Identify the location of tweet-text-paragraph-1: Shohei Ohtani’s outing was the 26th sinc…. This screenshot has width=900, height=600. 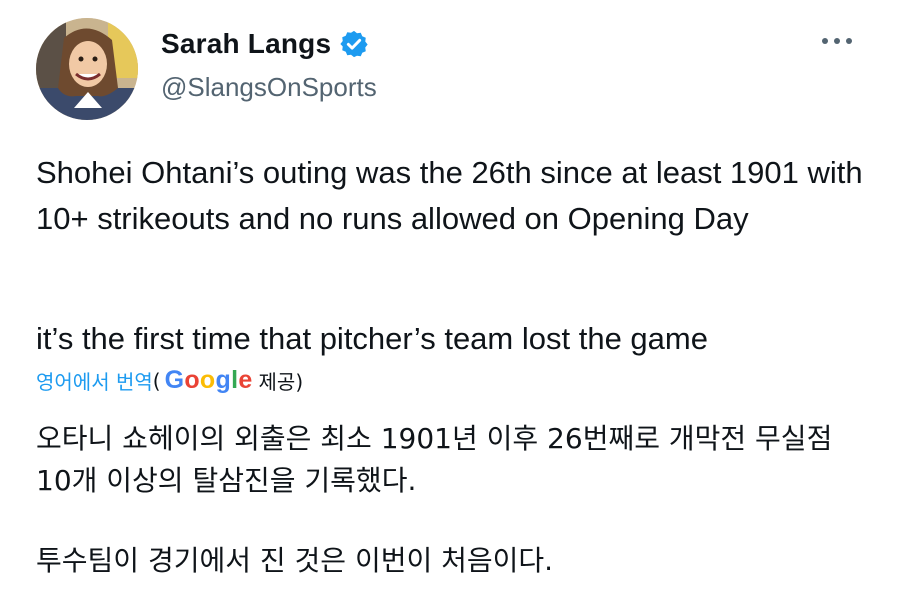
(456, 196).